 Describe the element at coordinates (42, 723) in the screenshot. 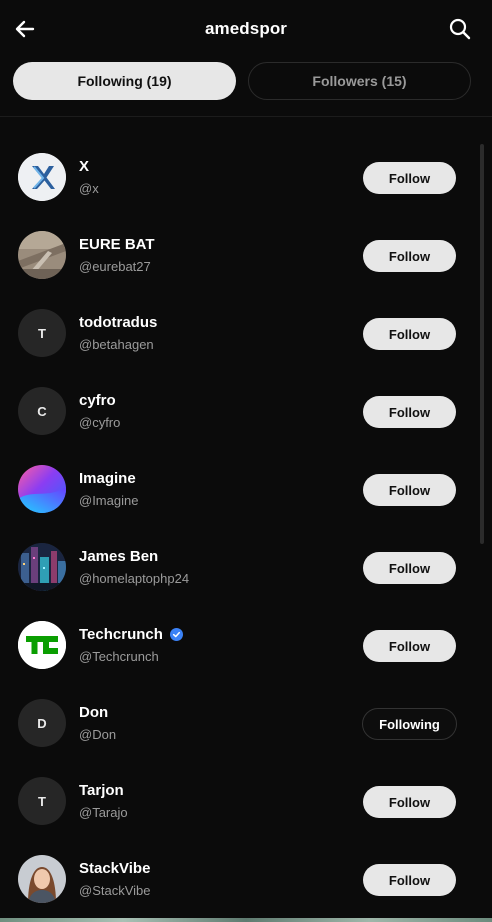

I see `avatar: D` at that location.